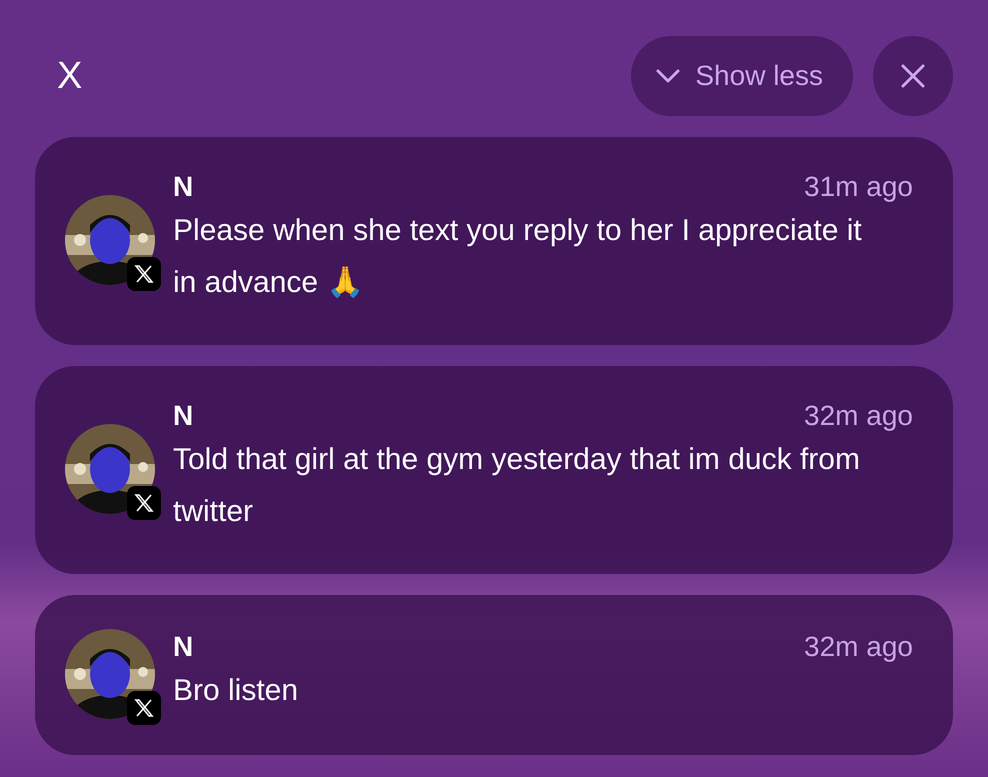 This screenshot has height=777, width=988. What do you see at coordinates (668, 76) in the screenshot?
I see `chevron-icon` at bounding box center [668, 76].